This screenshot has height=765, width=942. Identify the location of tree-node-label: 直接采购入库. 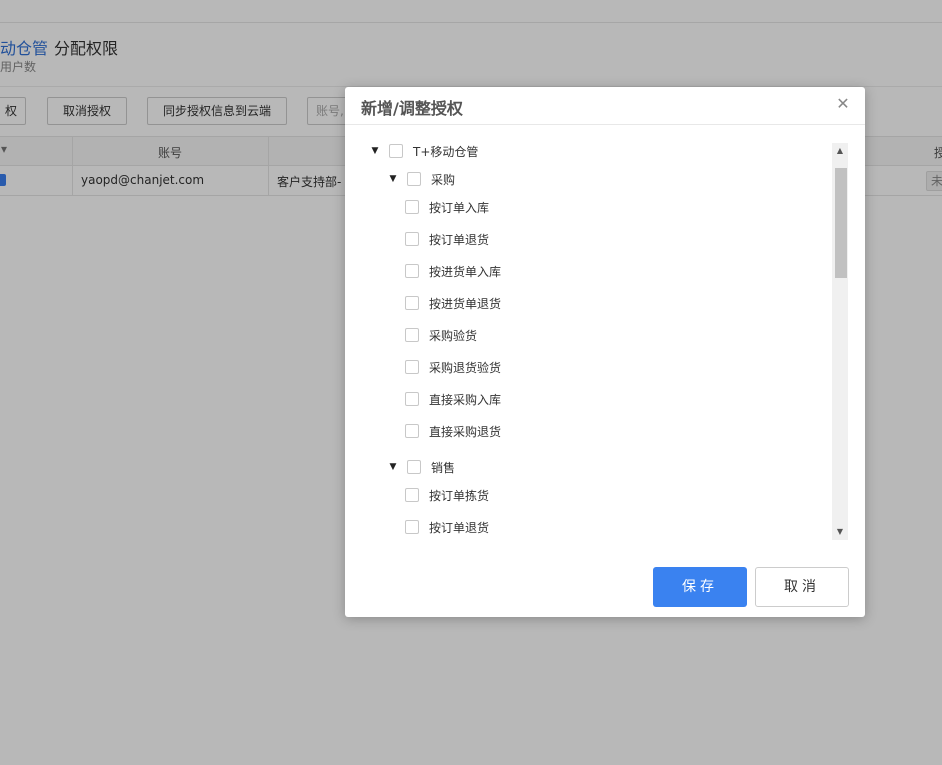
(465, 399).